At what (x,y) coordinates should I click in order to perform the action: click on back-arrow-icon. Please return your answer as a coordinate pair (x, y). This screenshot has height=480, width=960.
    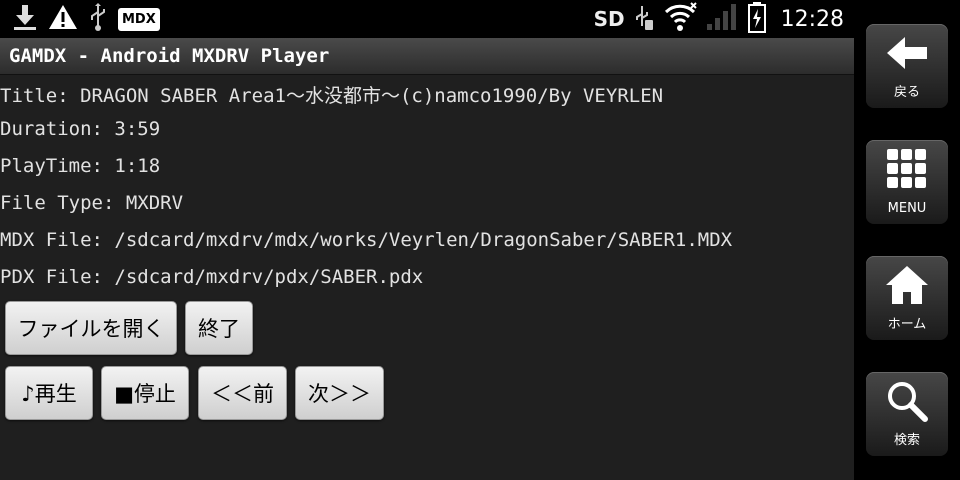
    Looking at the image, I should click on (907, 55).